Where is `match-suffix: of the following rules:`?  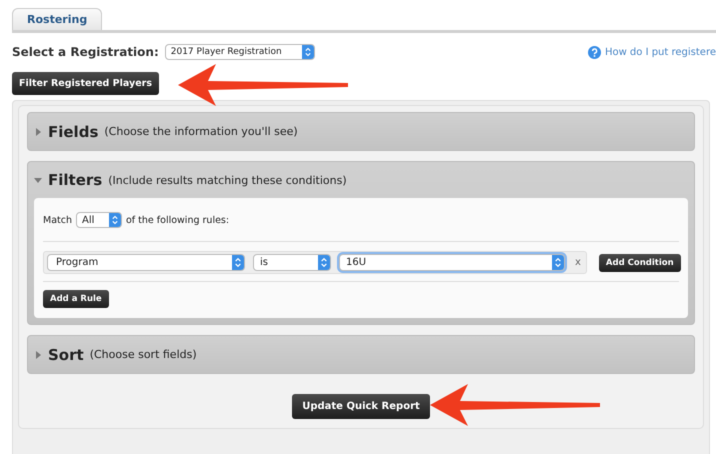 match-suffix: of the following rules: is located at coordinates (178, 220).